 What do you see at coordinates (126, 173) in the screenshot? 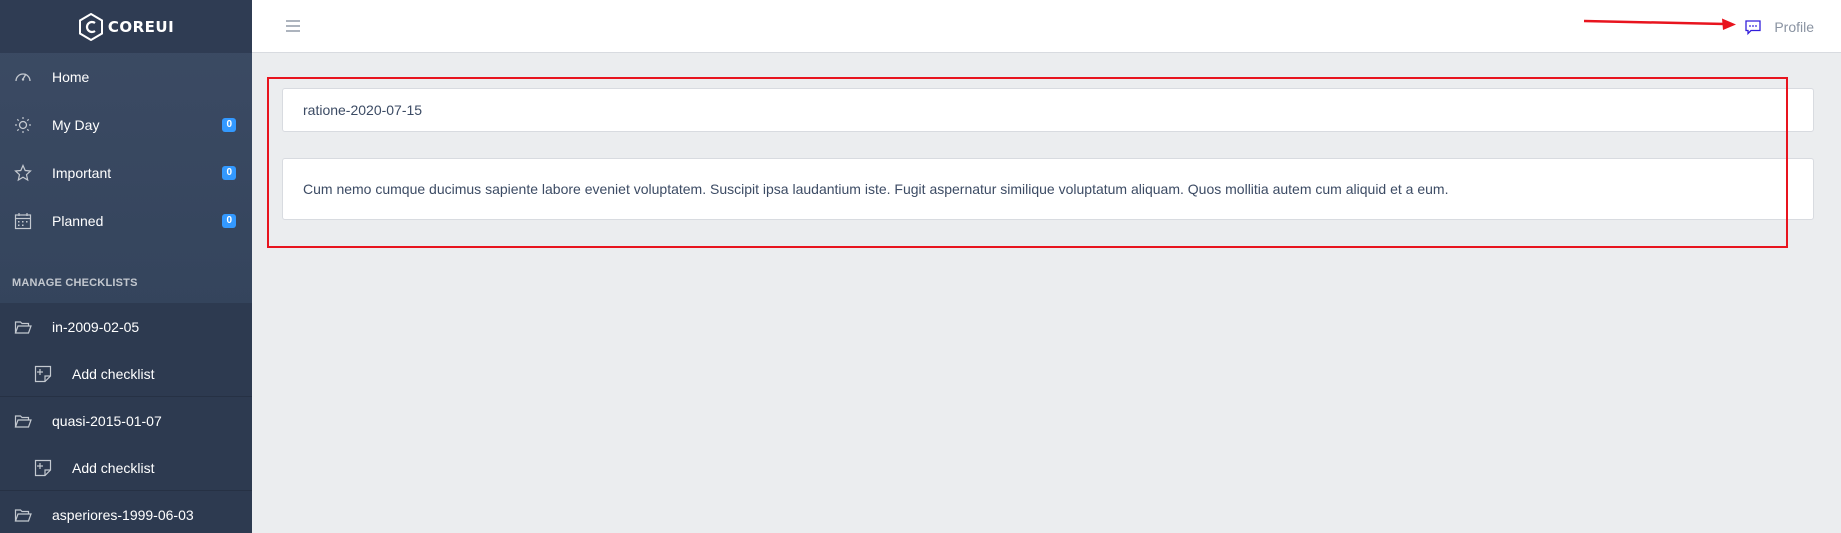
I see `nav-item-important: Important 0` at bounding box center [126, 173].